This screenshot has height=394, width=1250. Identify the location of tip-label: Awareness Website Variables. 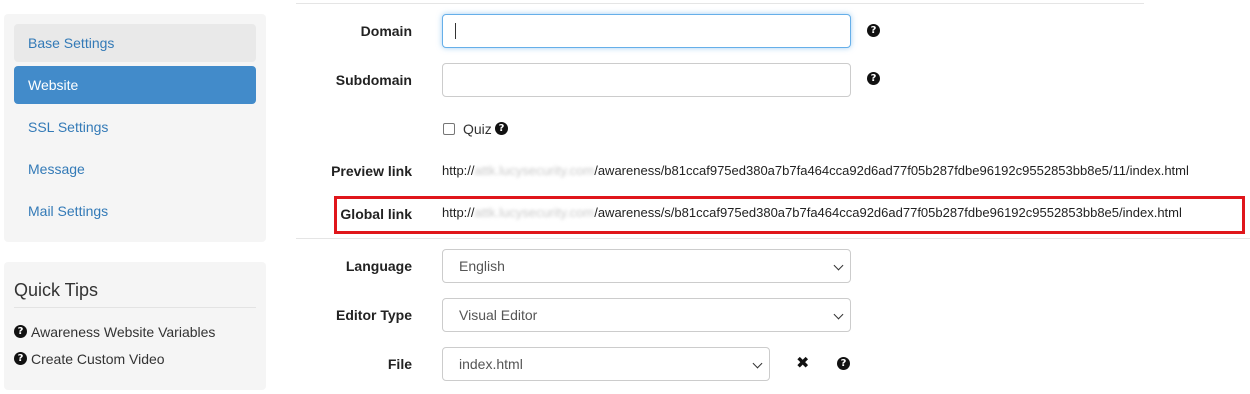
(123, 331).